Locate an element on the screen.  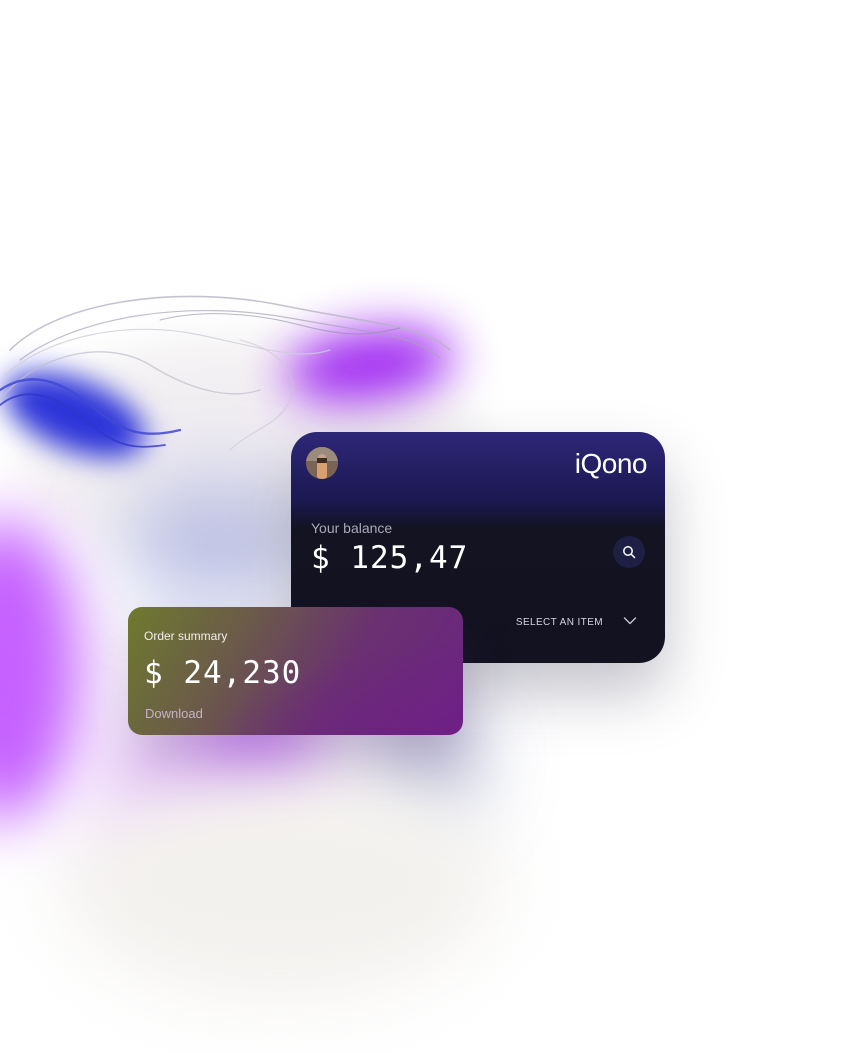
avatar-photo is located at coordinates (322, 463).